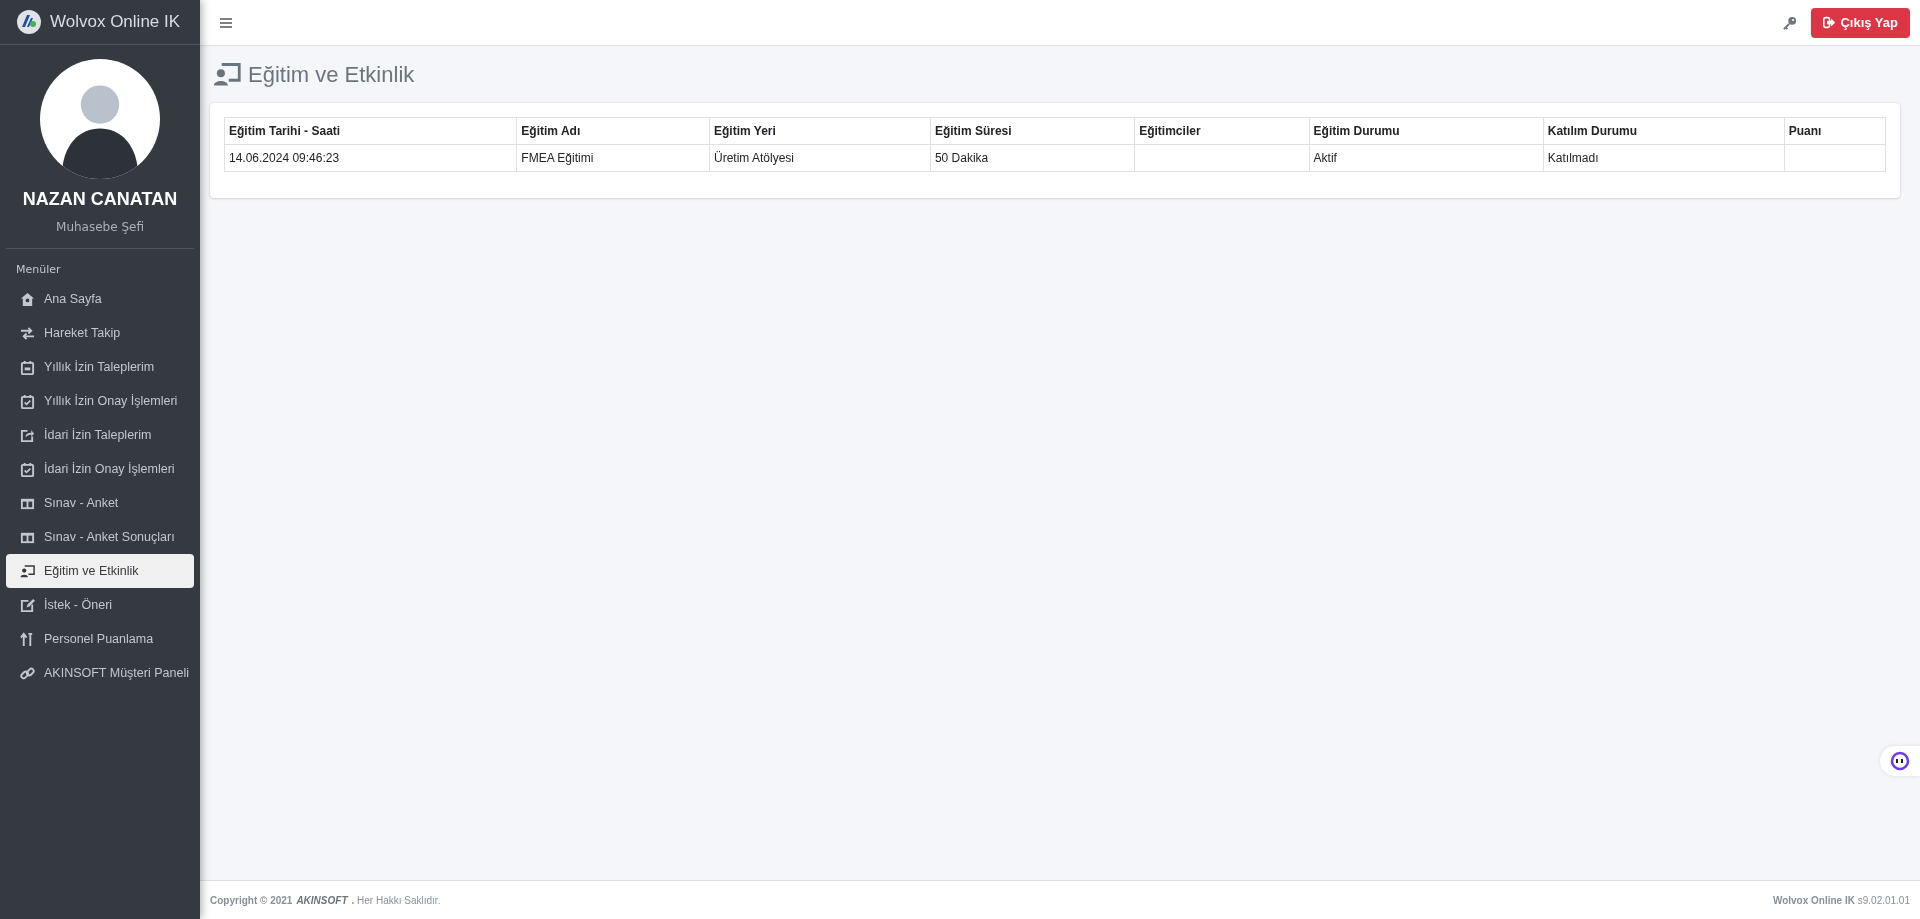 The height and width of the screenshot is (919, 1920). Describe the element at coordinates (1664, 158) in the screenshot. I see `table-cell: Katılmadı` at that location.